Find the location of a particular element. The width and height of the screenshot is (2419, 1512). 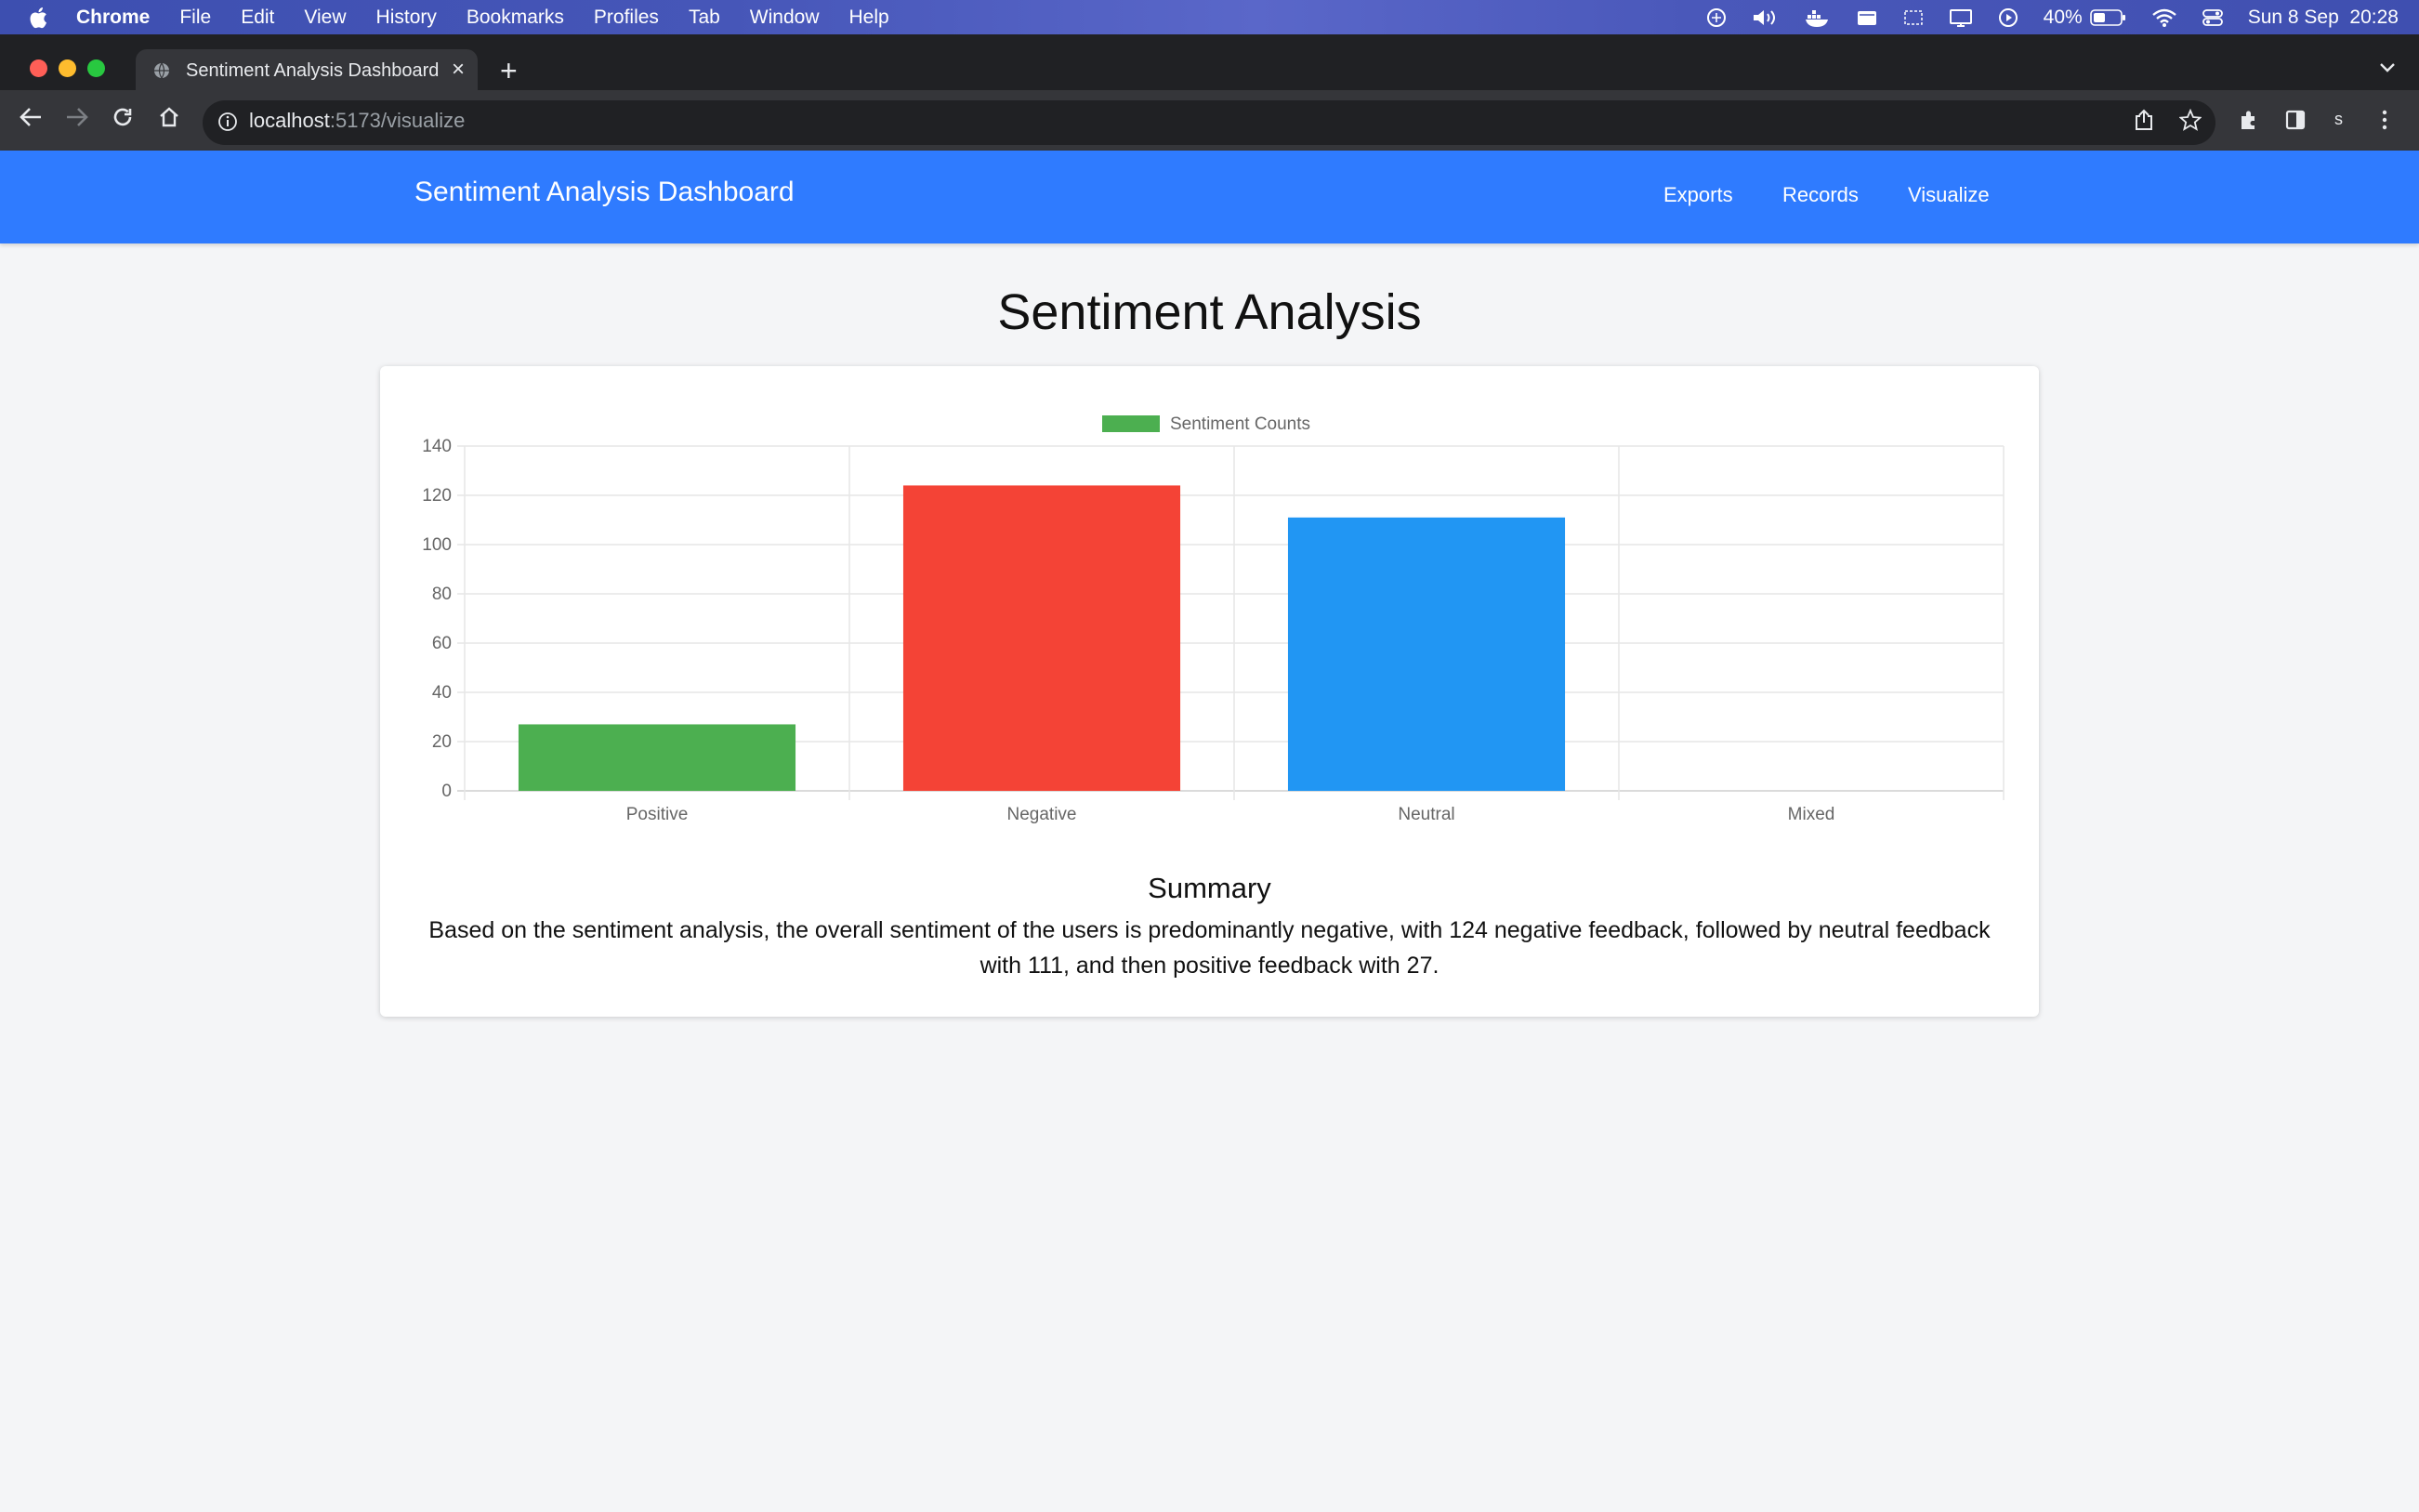

address-bar is located at coordinates (1209, 123).